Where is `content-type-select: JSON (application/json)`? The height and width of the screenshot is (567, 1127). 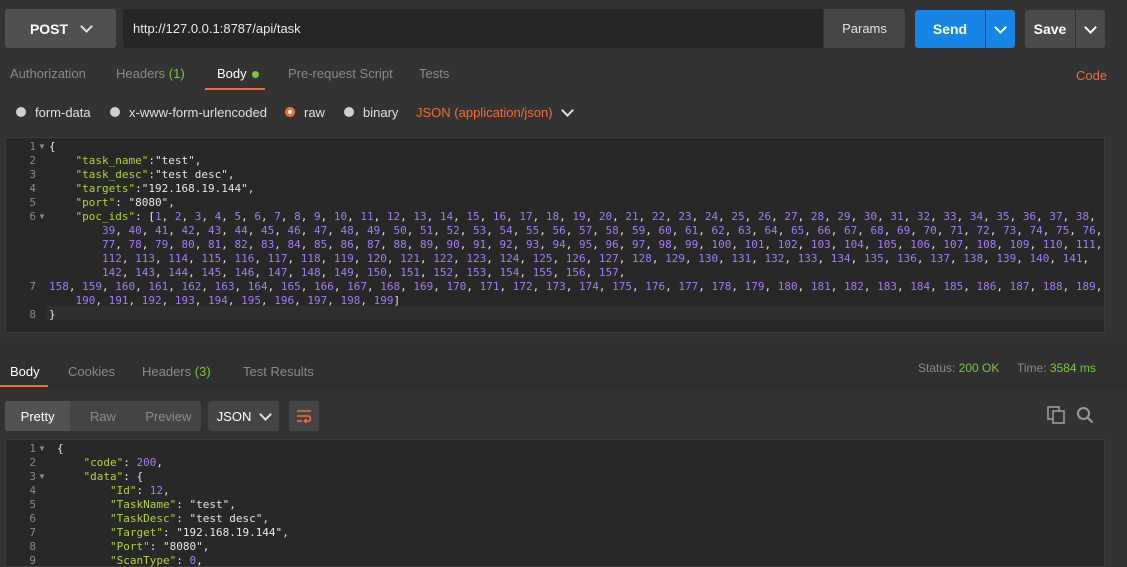
content-type-select: JSON (application/json) is located at coordinates (495, 112).